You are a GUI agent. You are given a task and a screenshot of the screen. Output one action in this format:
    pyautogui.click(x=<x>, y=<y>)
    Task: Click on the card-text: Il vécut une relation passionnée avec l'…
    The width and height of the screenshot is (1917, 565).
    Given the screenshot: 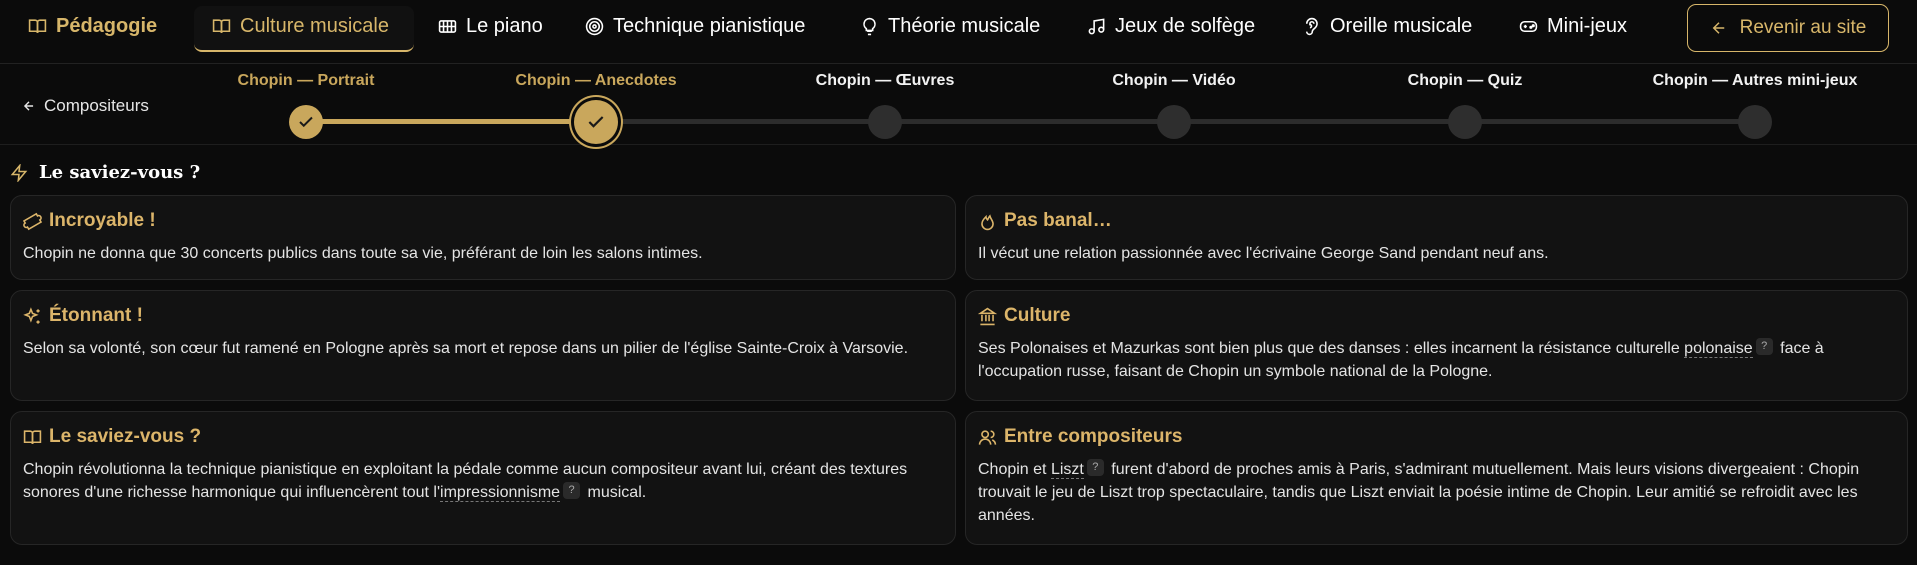 What is the action you would take?
    pyautogui.click(x=1263, y=253)
    